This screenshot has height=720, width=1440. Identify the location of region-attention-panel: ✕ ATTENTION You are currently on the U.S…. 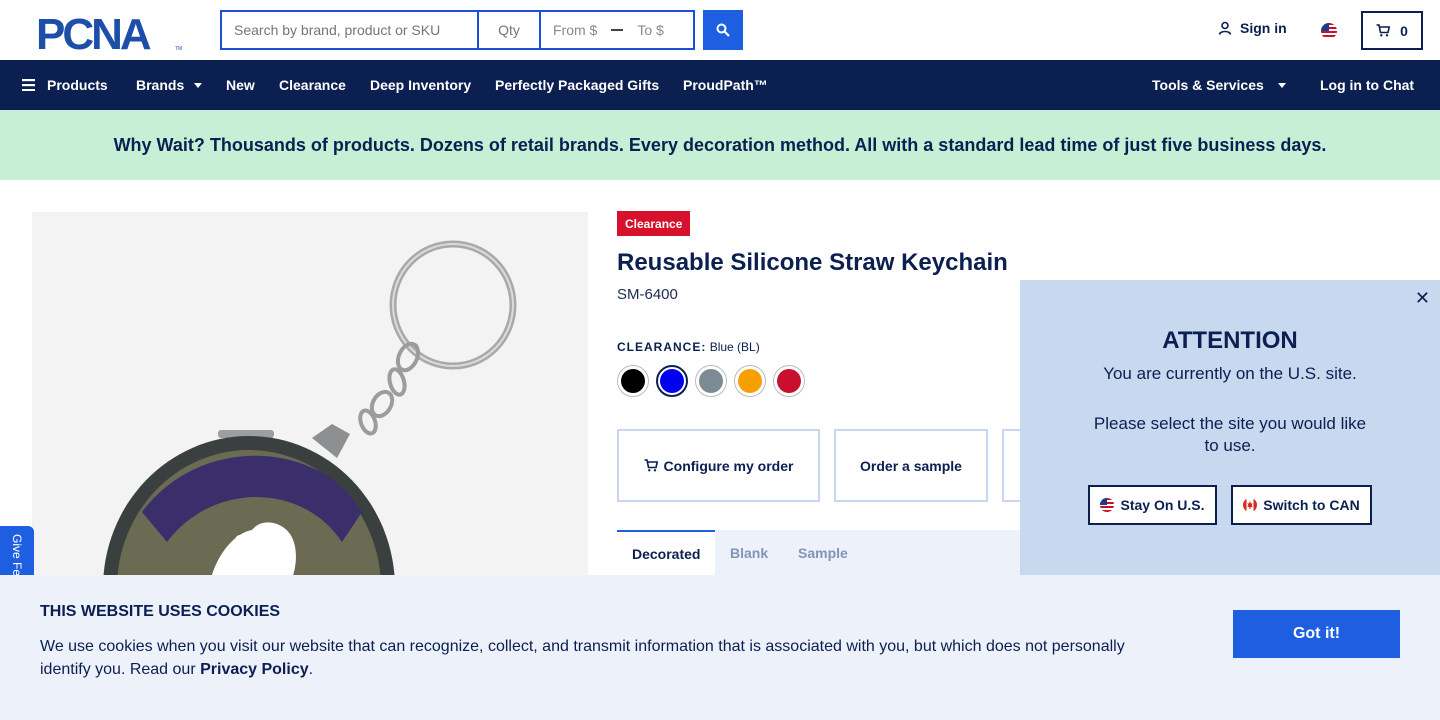
(1230, 427).